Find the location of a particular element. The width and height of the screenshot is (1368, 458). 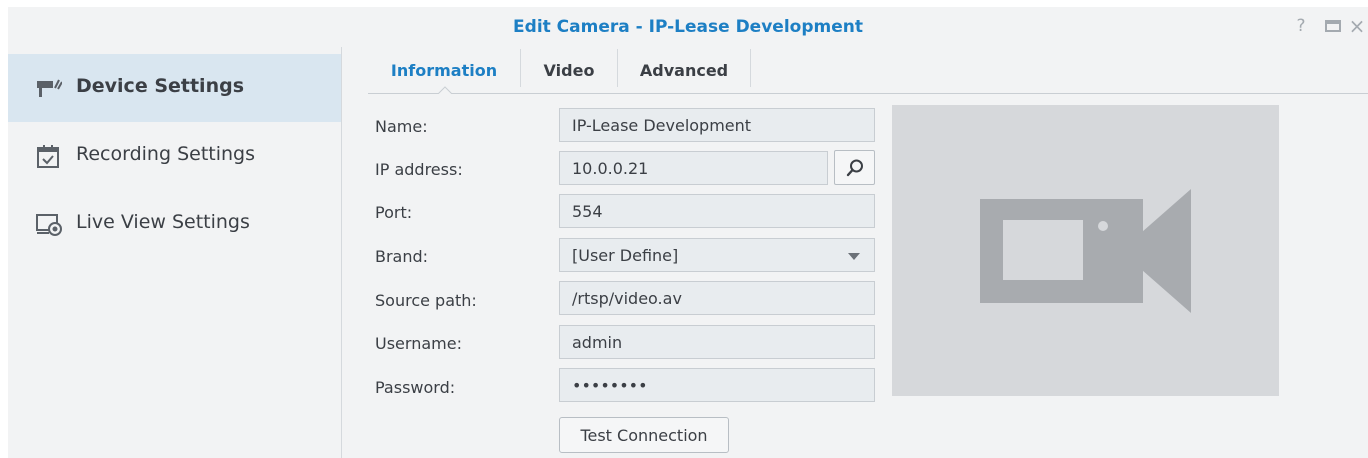

window-title: Edit Camera - IP-Lease Development is located at coordinates (688, 27).